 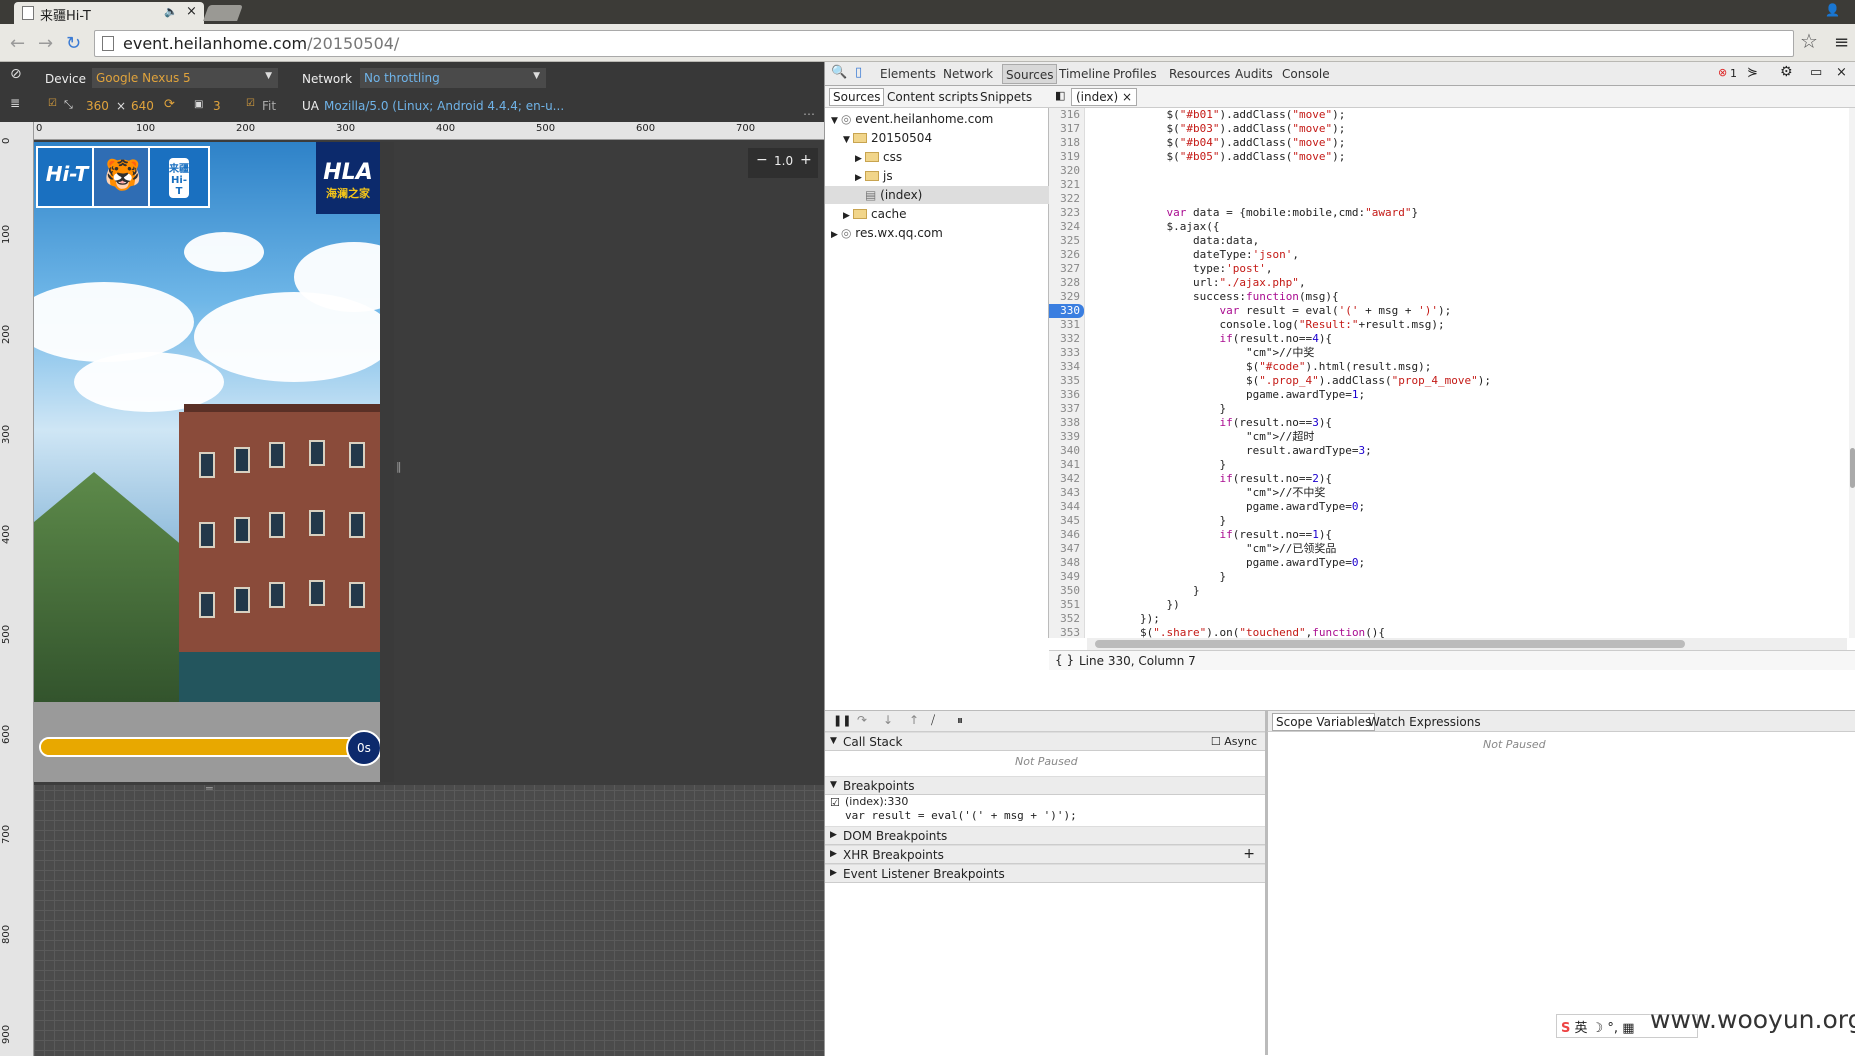 What do you see at coordinates (1467, 255) in the screenshot?
I see `code-line: dateType:'json',` at bounding box center [1467, 255].